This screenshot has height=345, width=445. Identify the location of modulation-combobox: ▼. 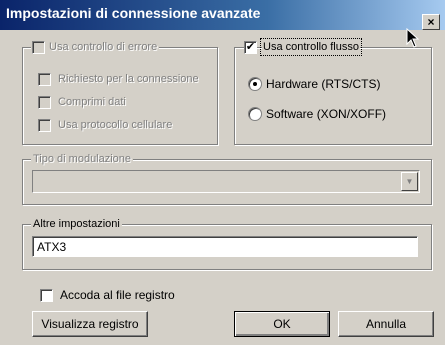
(226, 181).